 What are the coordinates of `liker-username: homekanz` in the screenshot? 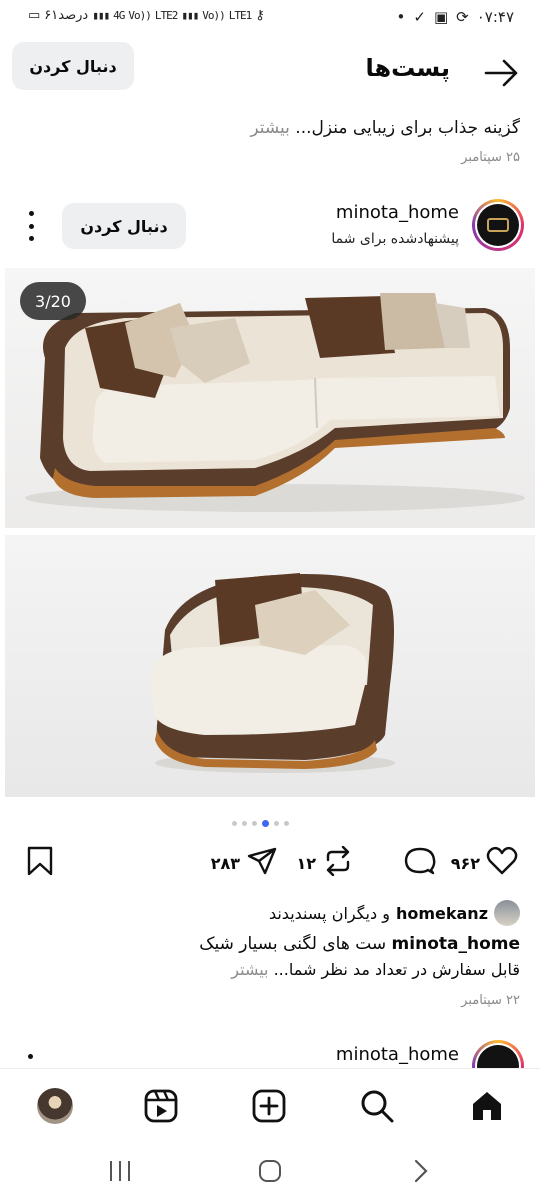 It's located at (442, 913).